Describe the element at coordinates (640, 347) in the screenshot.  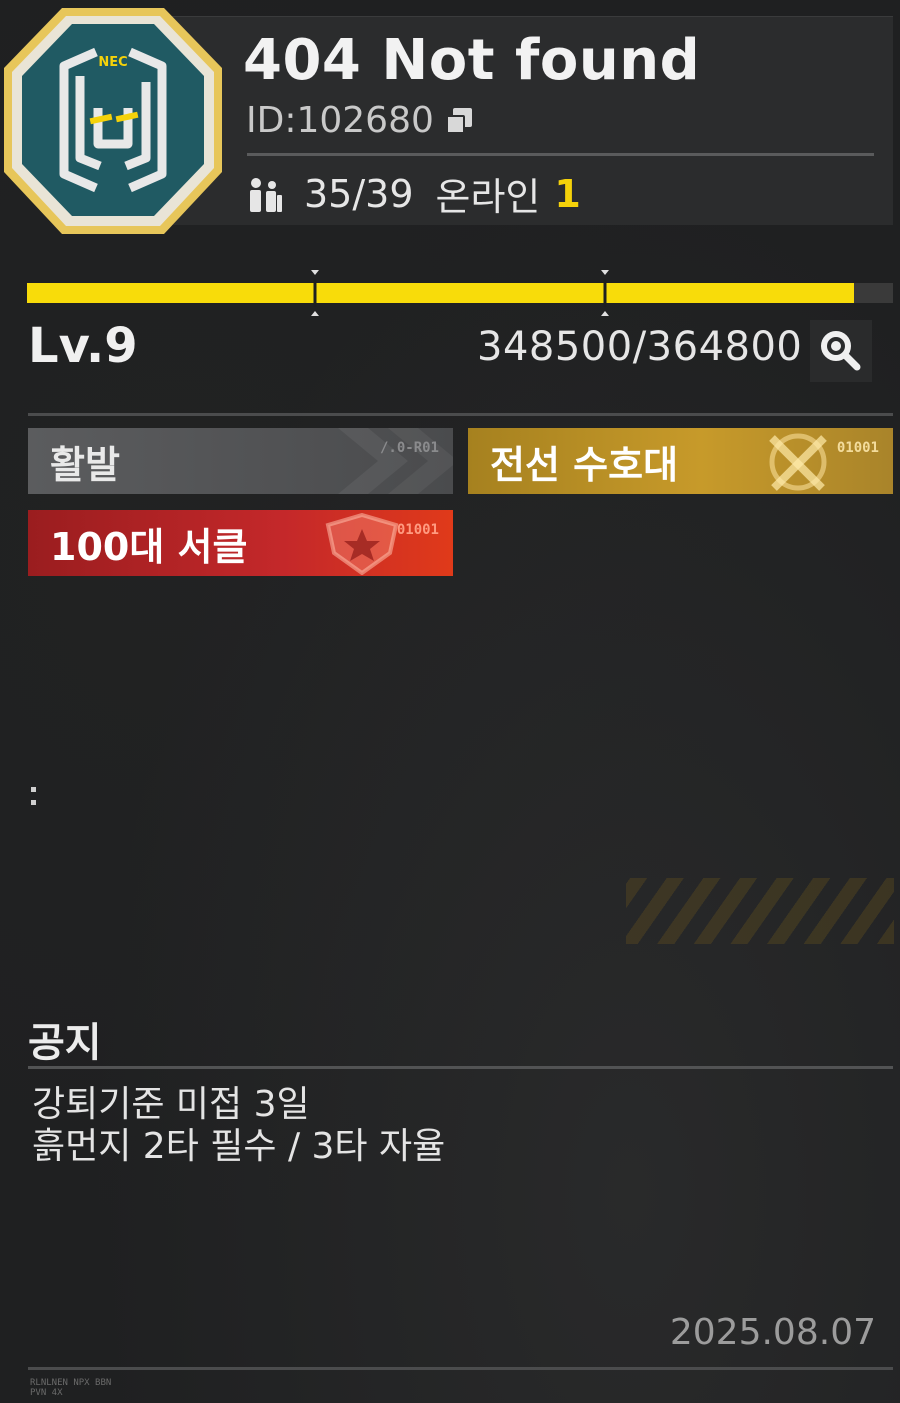
I see `xp-numbers: 348500/364800` at that location.